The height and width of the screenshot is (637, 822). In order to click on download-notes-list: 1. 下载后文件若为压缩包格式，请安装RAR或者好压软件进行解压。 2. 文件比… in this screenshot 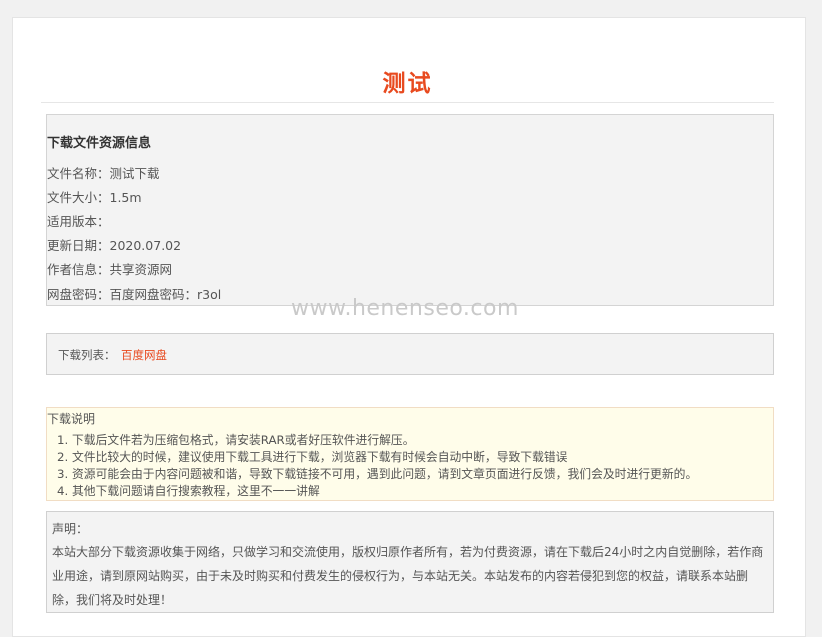, I will do `click(377, 466)`.